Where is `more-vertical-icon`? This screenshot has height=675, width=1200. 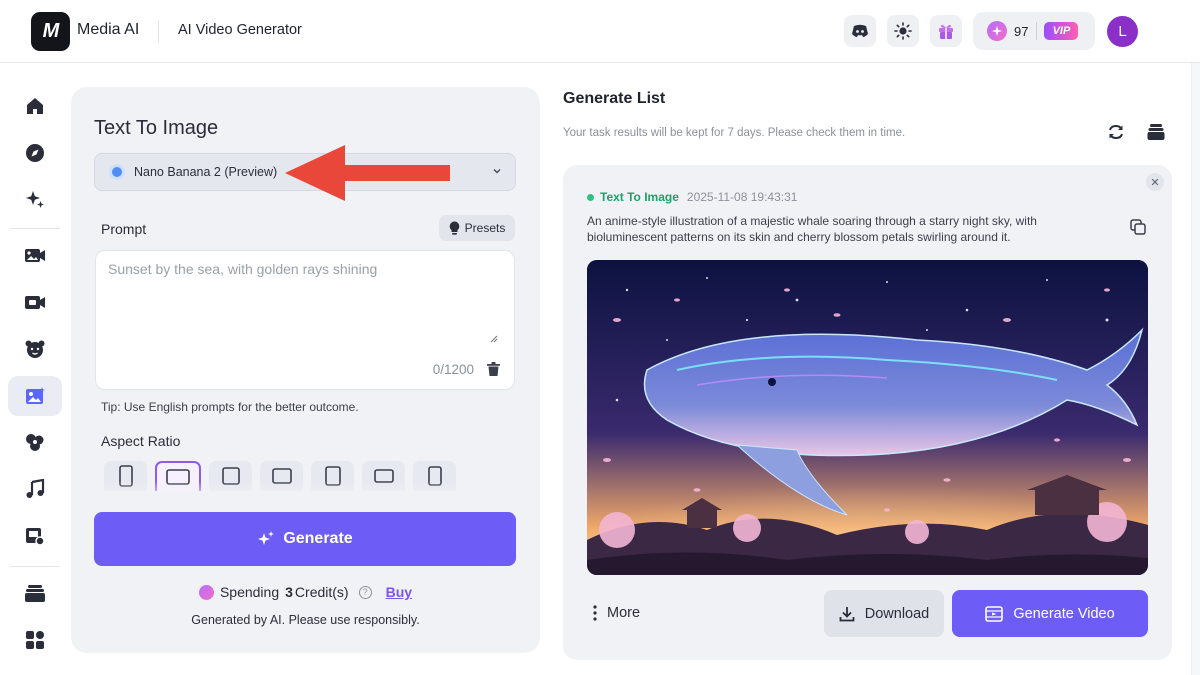 more-vertical-icon is located at coordinates (595, 613).